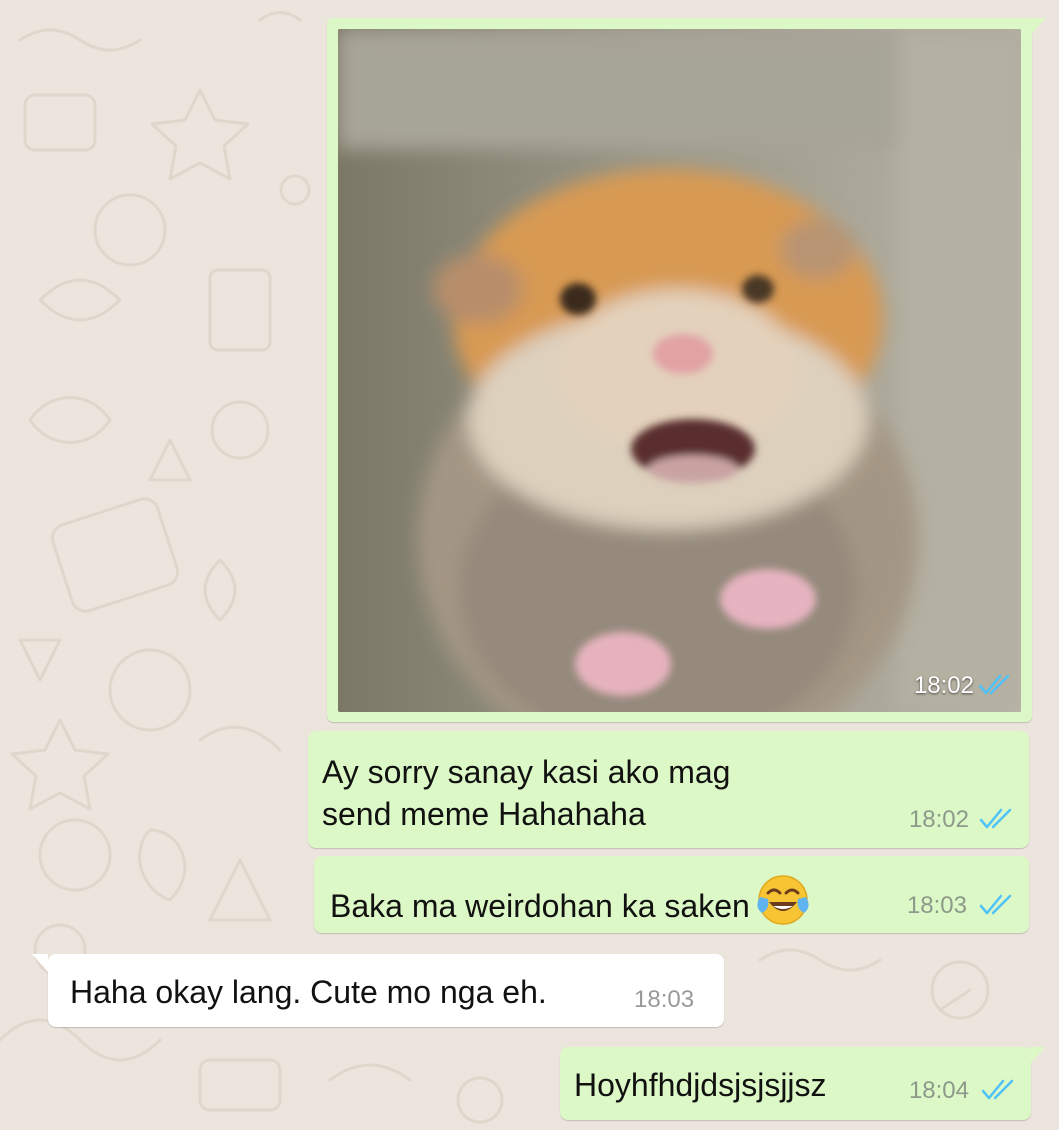 The height and width of the screenshot is (1130, 1059). Describe the element at coordinates (938, 819) in the screenshot. I see `message-timestamp: 18:02` at that location.